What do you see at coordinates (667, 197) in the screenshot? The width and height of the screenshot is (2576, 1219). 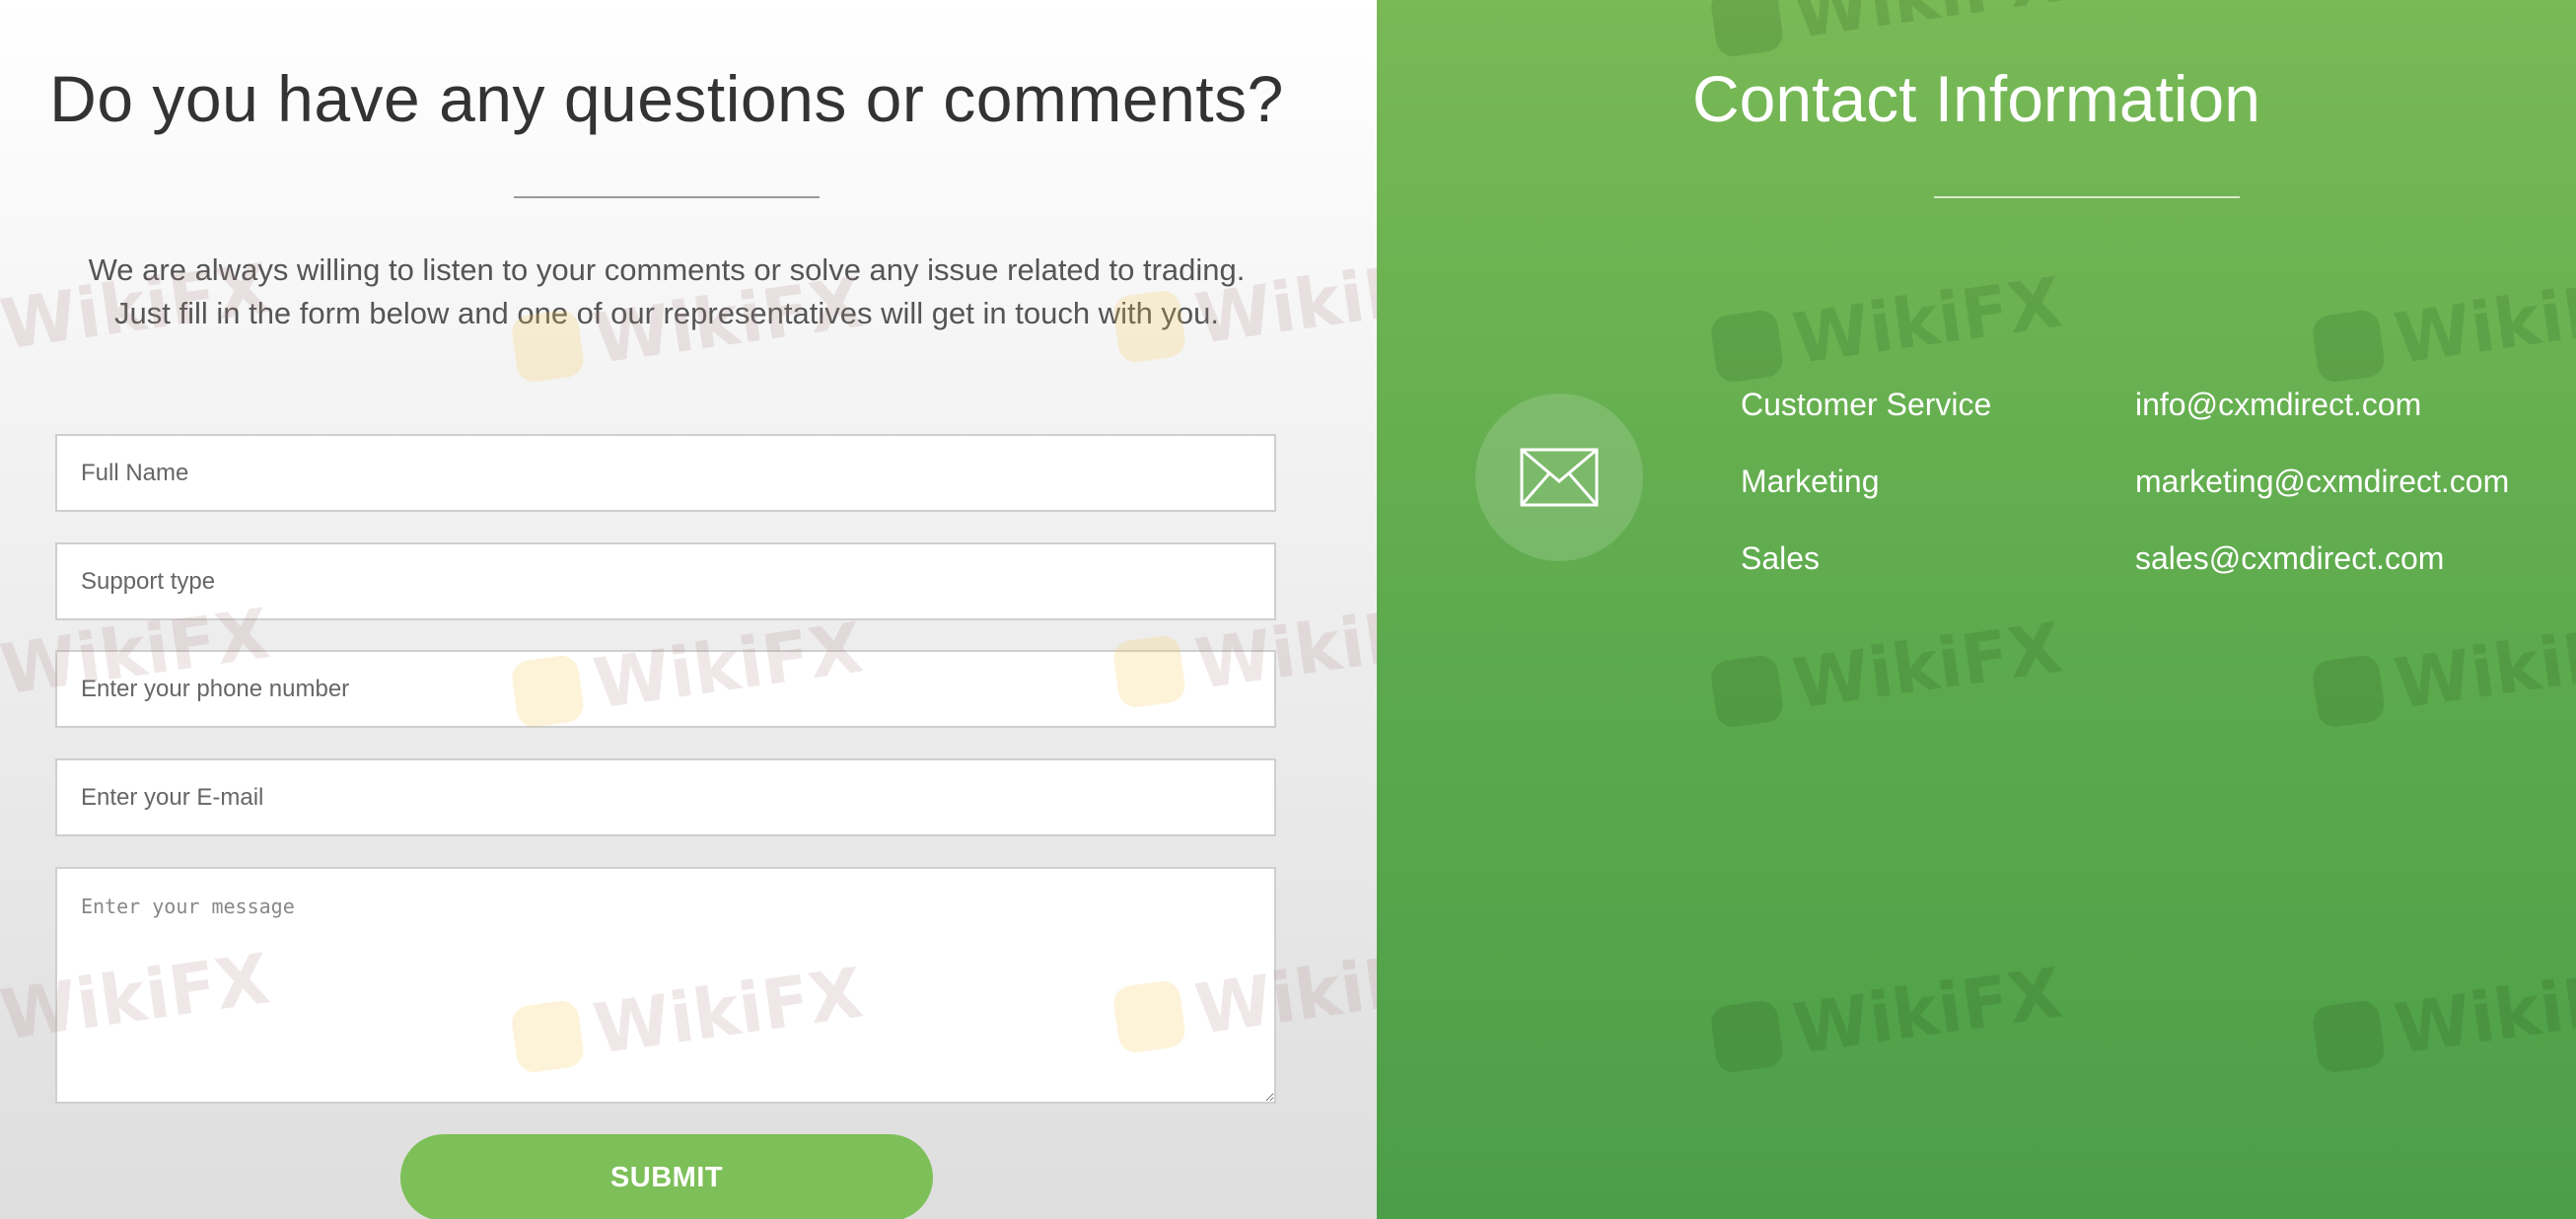 I see `form-heading-divider` at bounding box center [667, 197].